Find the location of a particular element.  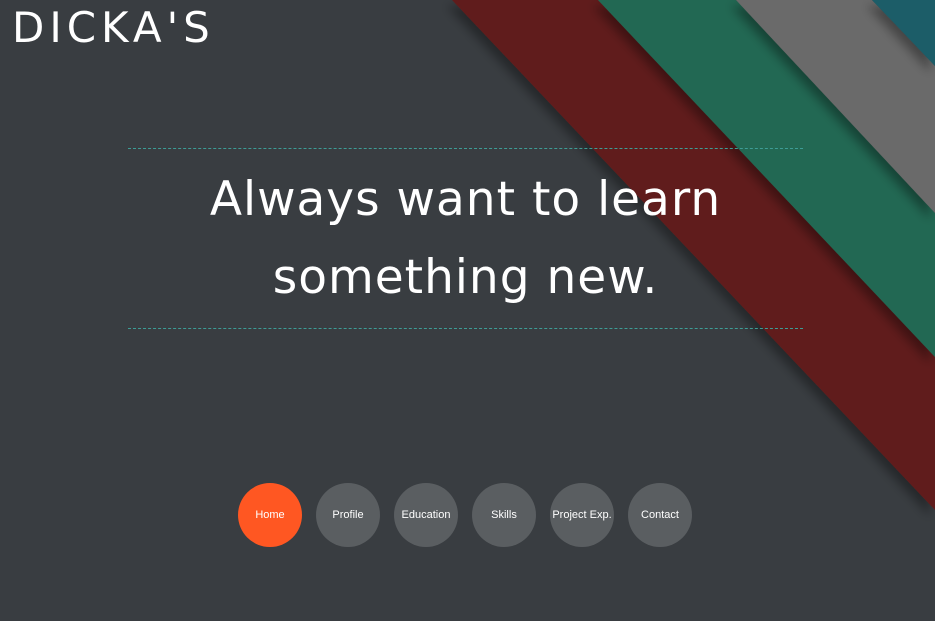

nav-item-project-exp: Project Exp. is located at coordinates (582, 515).